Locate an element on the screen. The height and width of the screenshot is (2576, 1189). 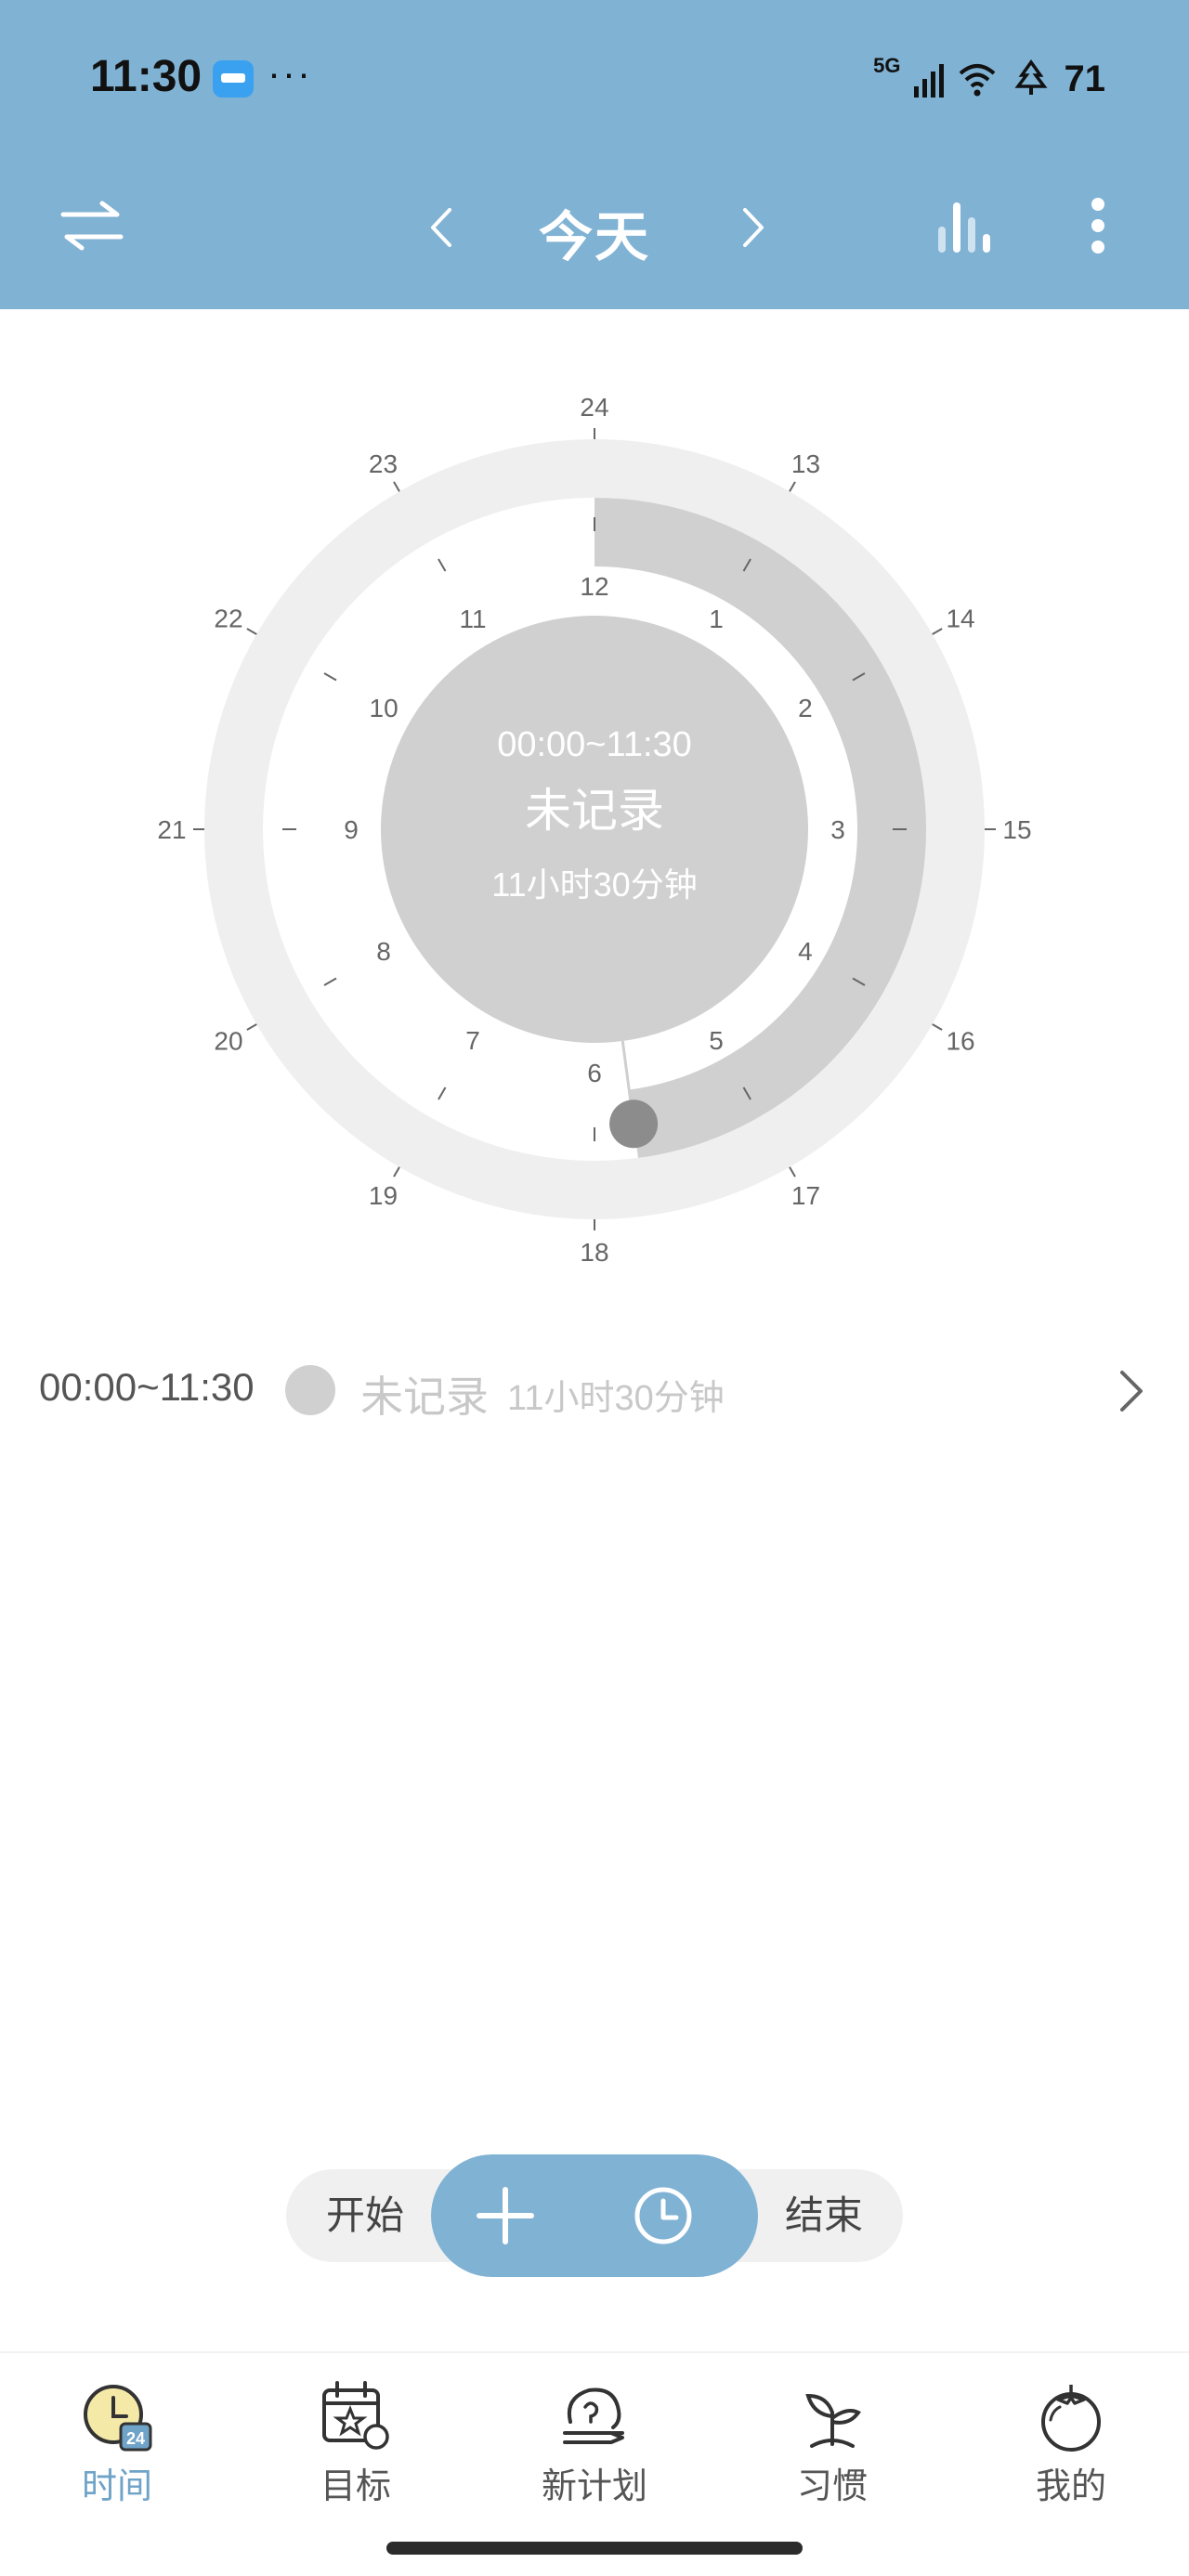
center-time-range: 00:00~11:30 is located at coordinates (594, 744).